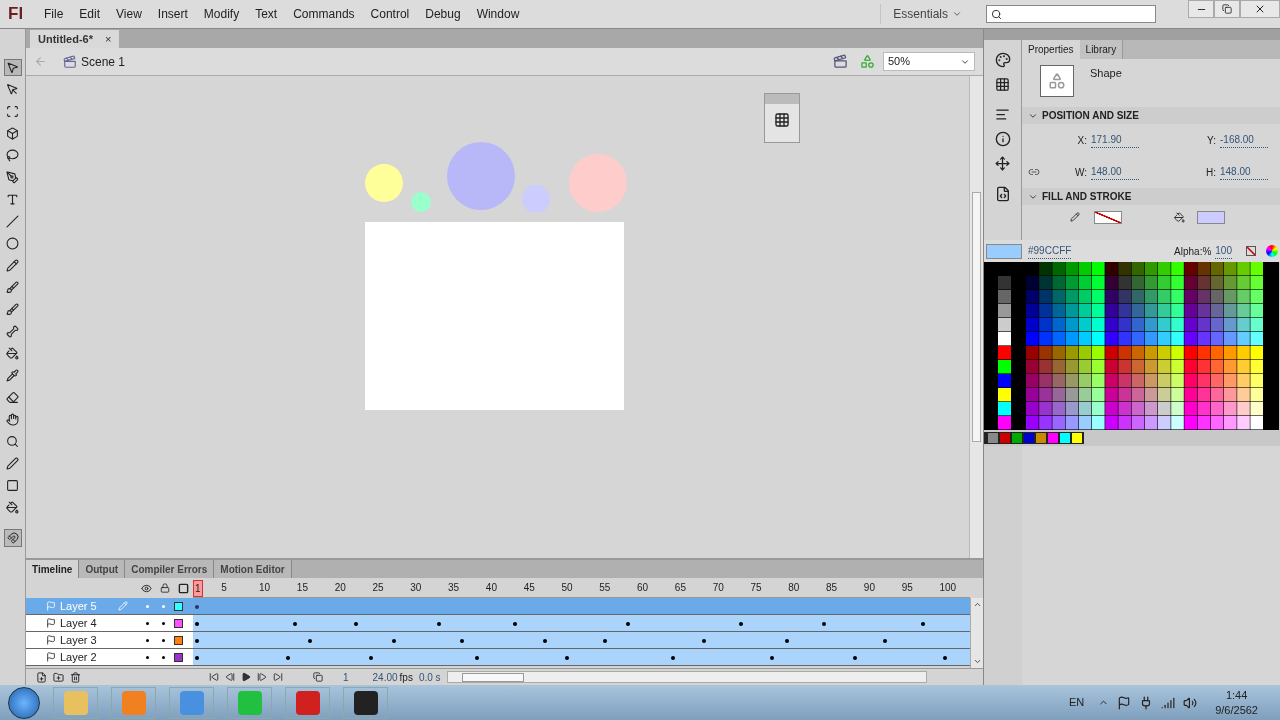 Image resolution: width=1280 pixels, height=720 pixels. What do you see at coordinates (1082, 140) in the screenshot?
I see `field-label: X:` at bounding box center [1082, 140].